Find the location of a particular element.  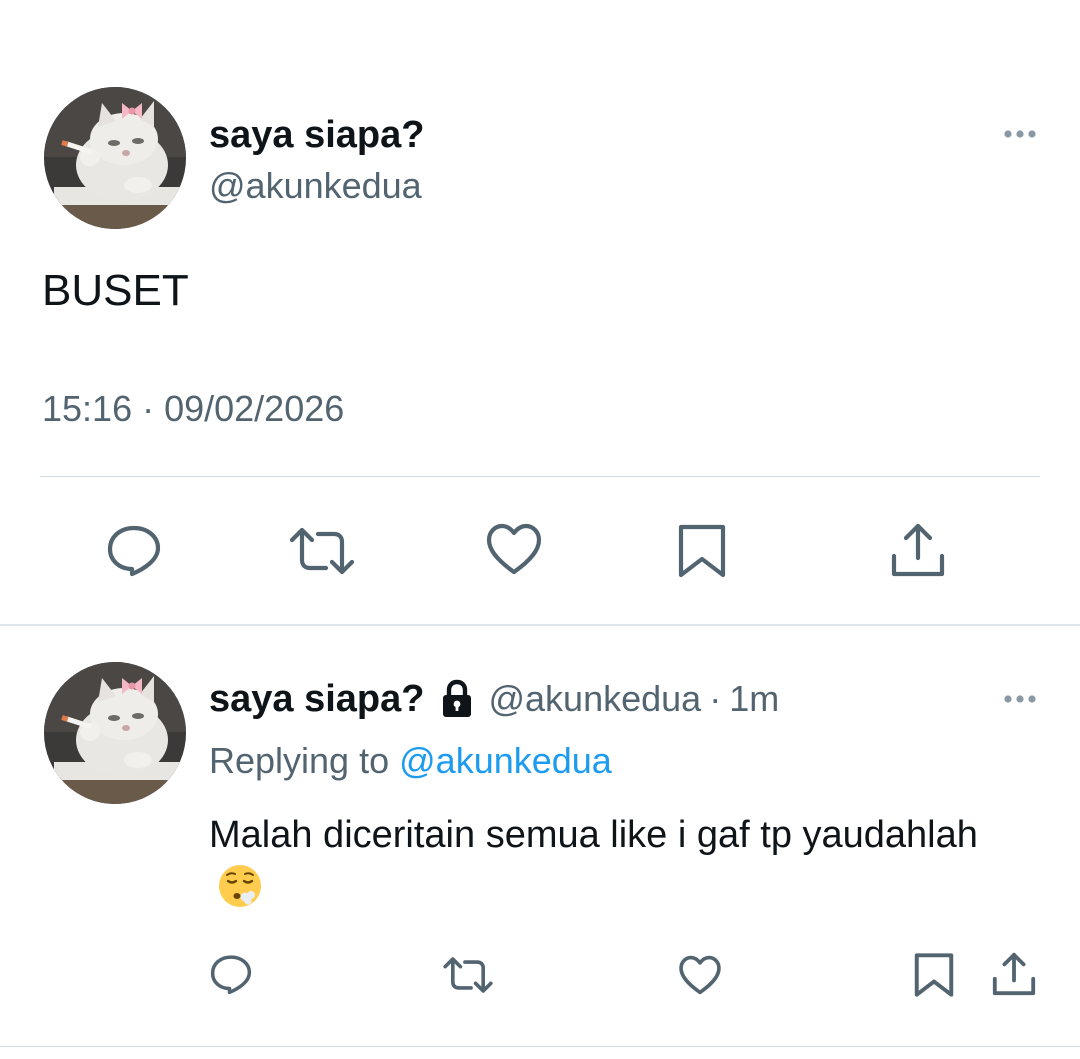

replying-to-label: Replying to is located at coordinates (299, 760).